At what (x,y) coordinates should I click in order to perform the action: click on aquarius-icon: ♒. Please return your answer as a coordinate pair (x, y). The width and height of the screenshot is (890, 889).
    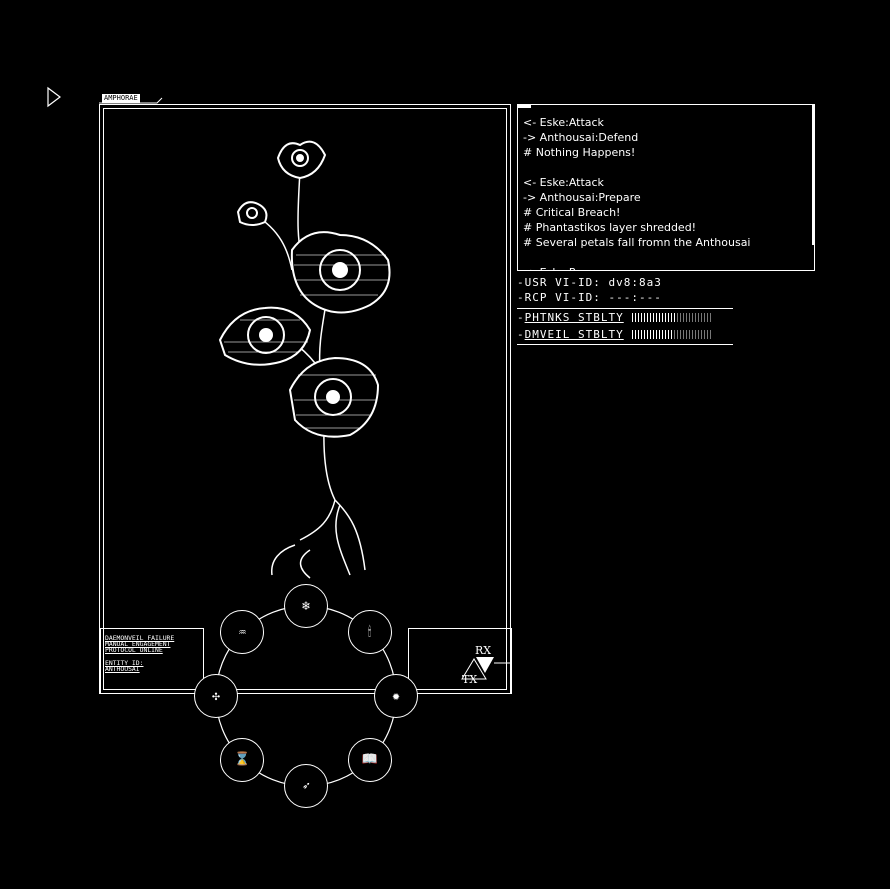
    Looking at the image, I should click on (242, 632).